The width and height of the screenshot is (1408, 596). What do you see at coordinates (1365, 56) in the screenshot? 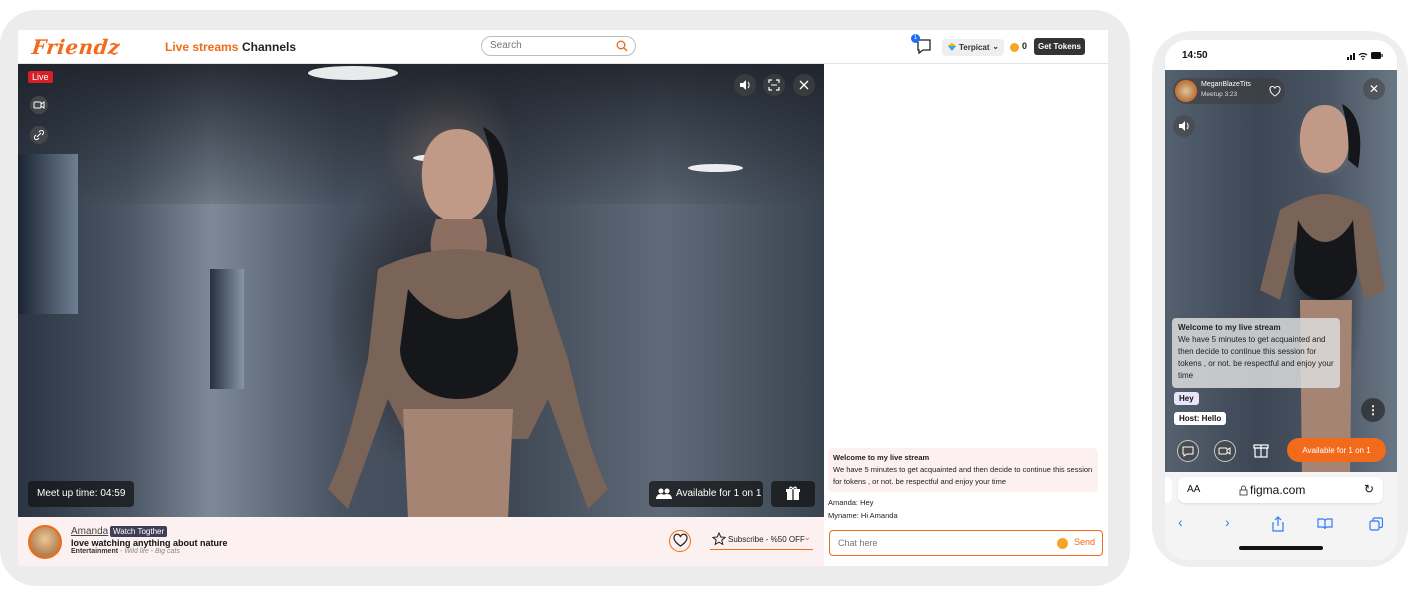
I see `signal-wifi-battery-icon` at bounding box center [1365, 56].